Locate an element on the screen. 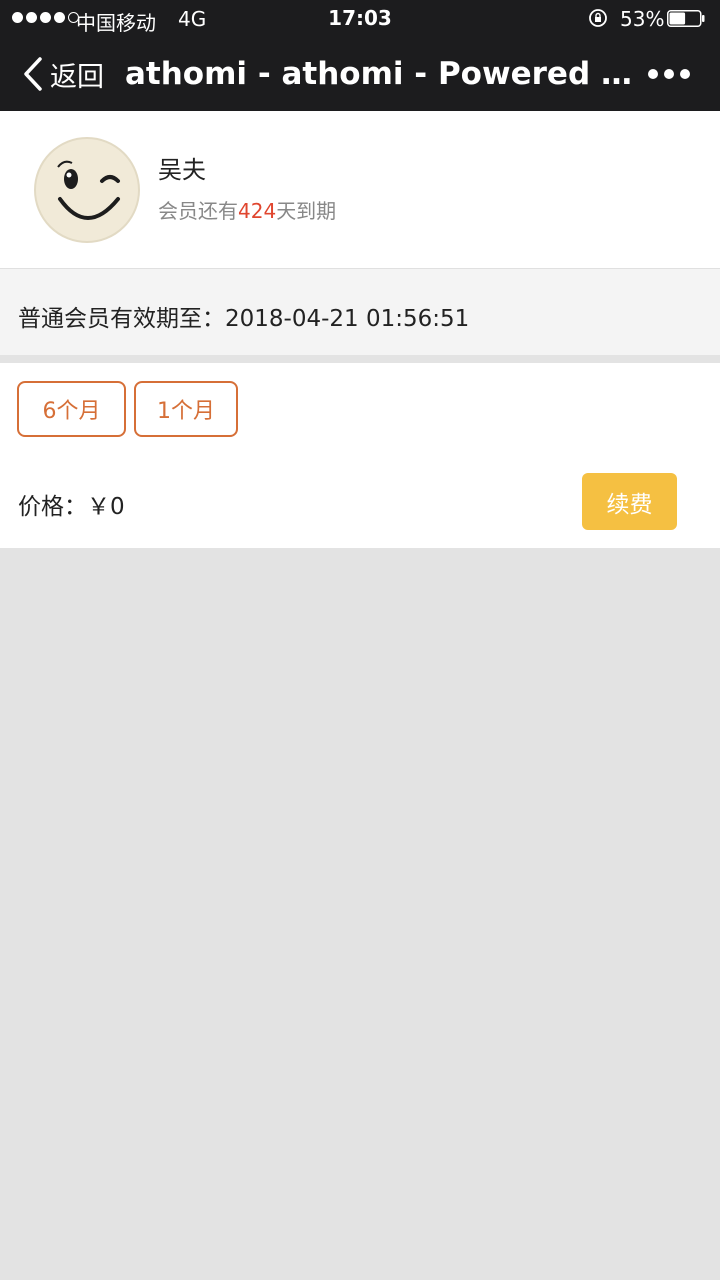 The height and width of the screenshot is (1280, 720). carrier-name: 中国移动 is located at coordinates (116, 23).